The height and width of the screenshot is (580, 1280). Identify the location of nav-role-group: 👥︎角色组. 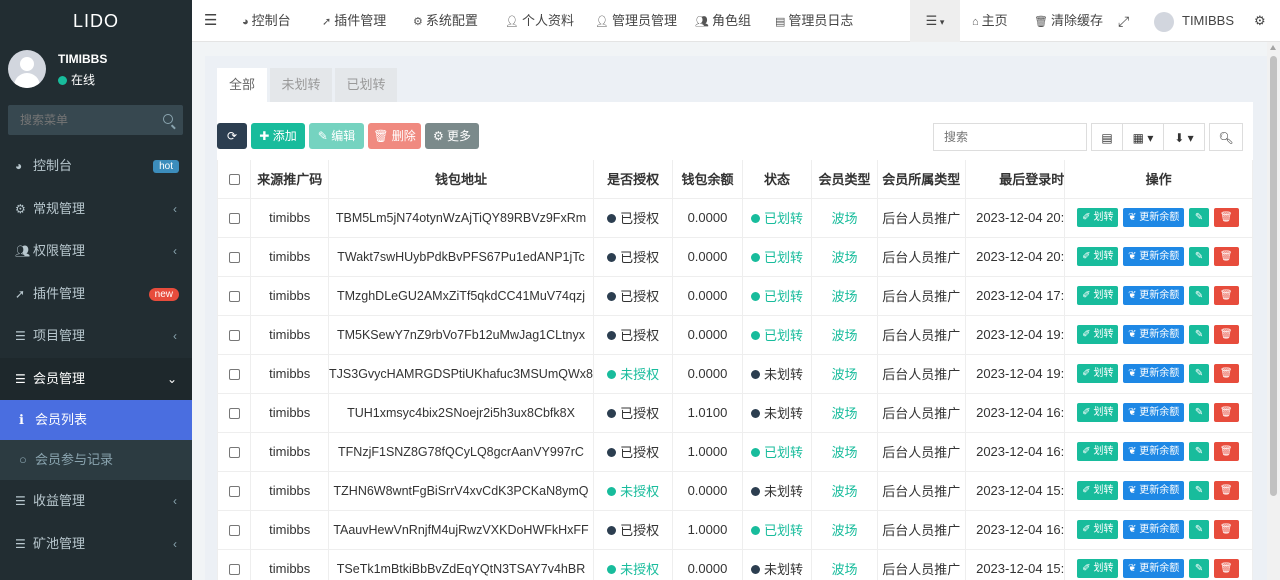
(723, 21).